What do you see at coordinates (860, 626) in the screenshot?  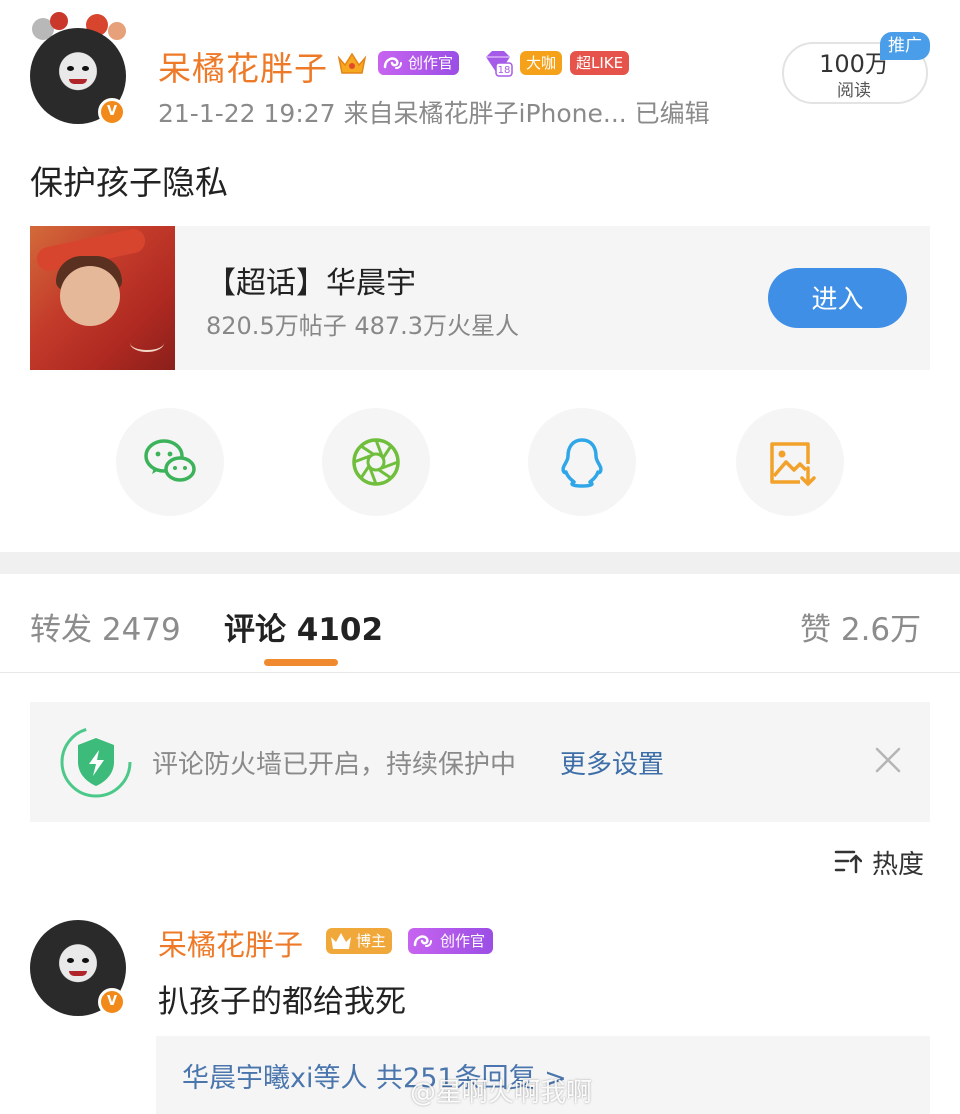 I see `tab-like: 赞 2.6万` at bounding box center [860, 626].